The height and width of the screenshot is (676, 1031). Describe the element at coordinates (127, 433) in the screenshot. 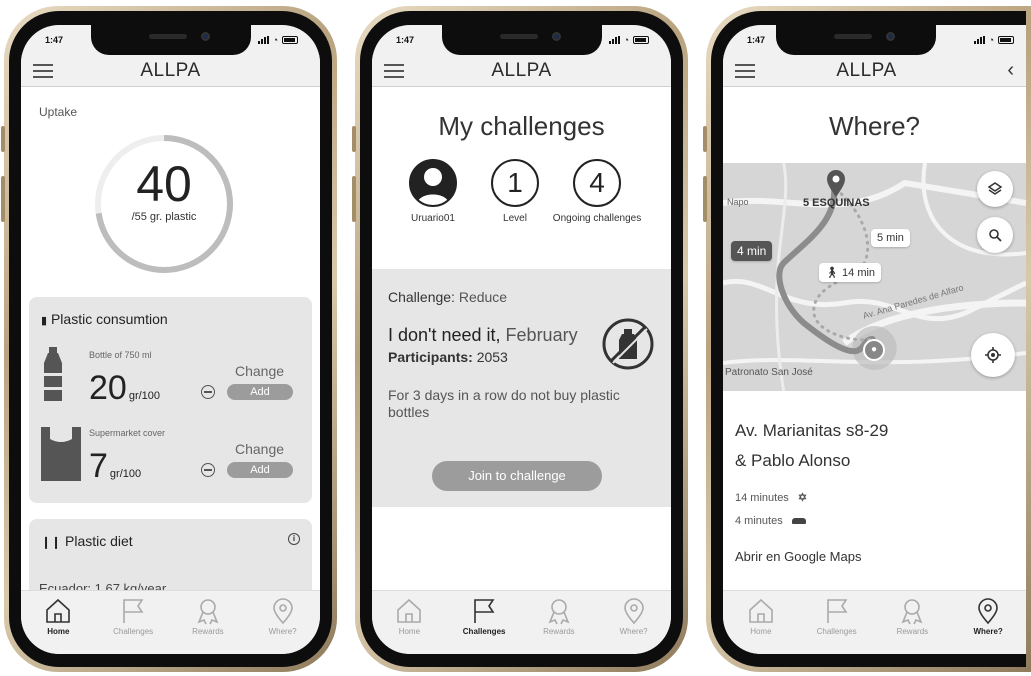

I see `item-label: Supermarket cover` at that location.